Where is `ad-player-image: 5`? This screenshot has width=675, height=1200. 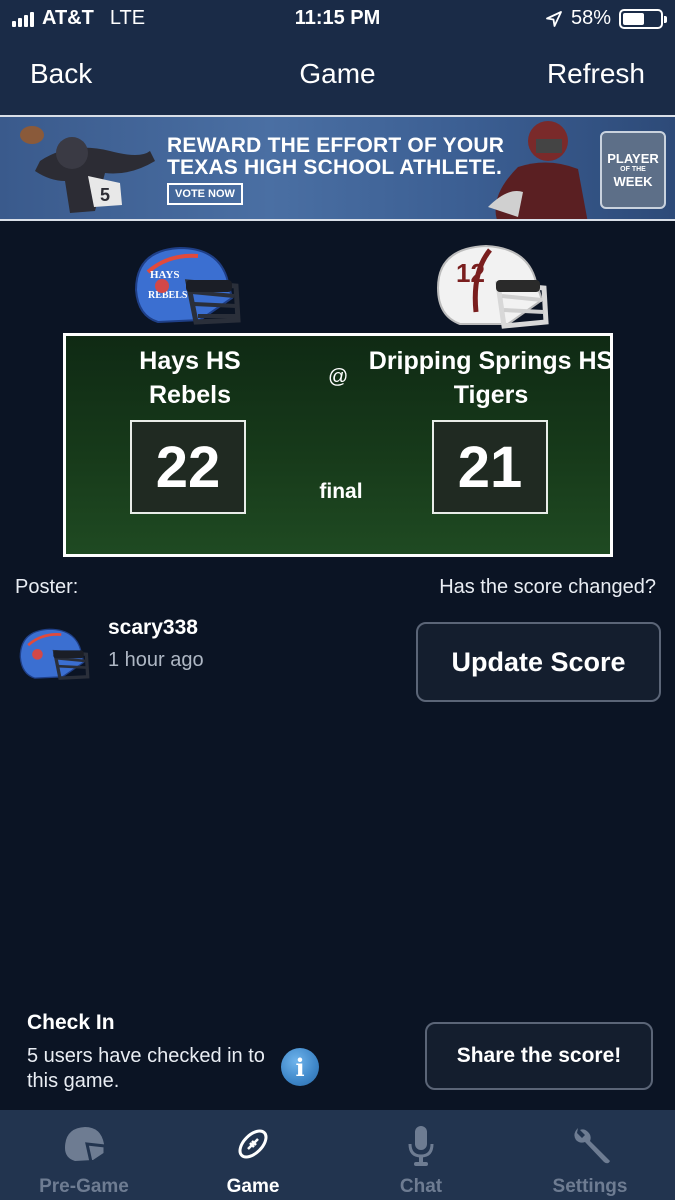 ad-player-image: 5 is located at coordinates (85, 170).